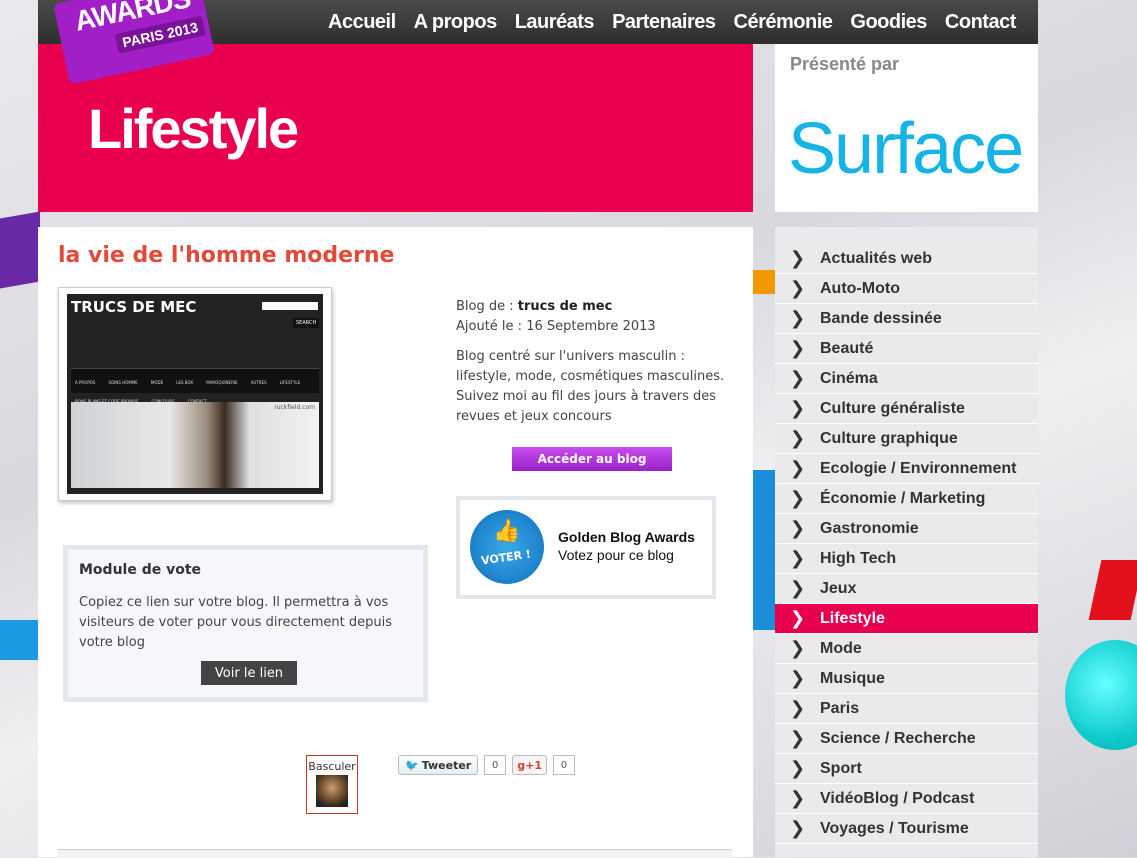  Describe the element at coordinates (906, 679) in the screenshot. I see `sidebar-item-musique: ❯ Musique` at that location.